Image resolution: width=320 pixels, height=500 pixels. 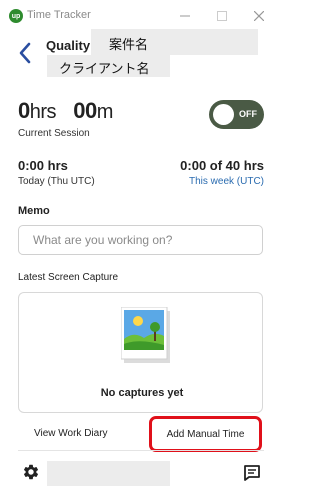 I want to click on view-work-diary-link: View Work Diary, so click(x=71, y=433).